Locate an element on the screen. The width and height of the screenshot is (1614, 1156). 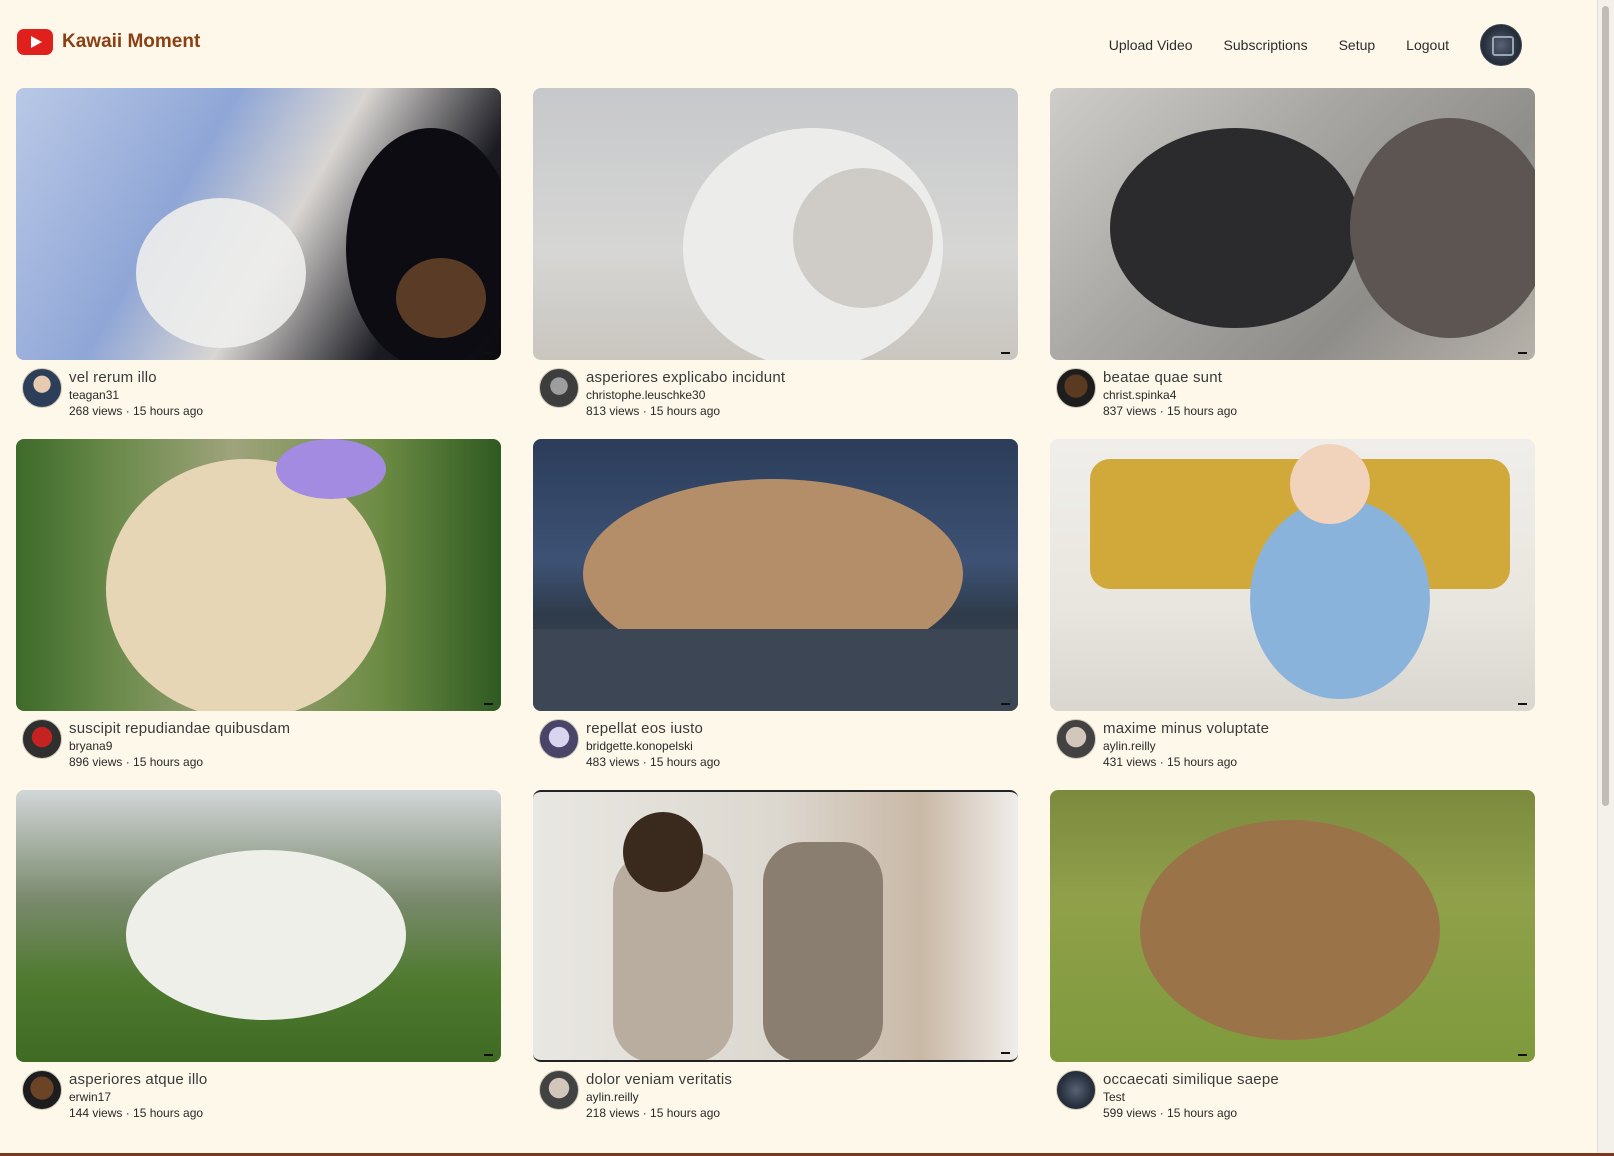
channel-name: bryana9 is located at coordinates (179, 746).